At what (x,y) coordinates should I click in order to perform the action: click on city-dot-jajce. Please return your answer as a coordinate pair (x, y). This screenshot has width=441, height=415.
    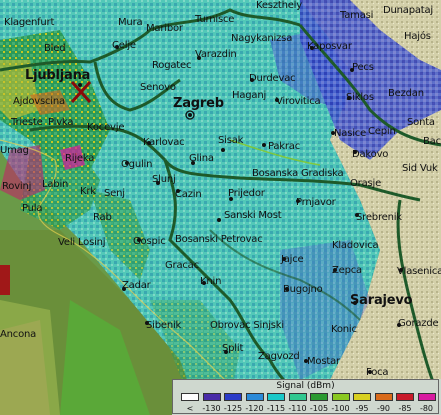
    Looking at the image, I should click on (284, 259).